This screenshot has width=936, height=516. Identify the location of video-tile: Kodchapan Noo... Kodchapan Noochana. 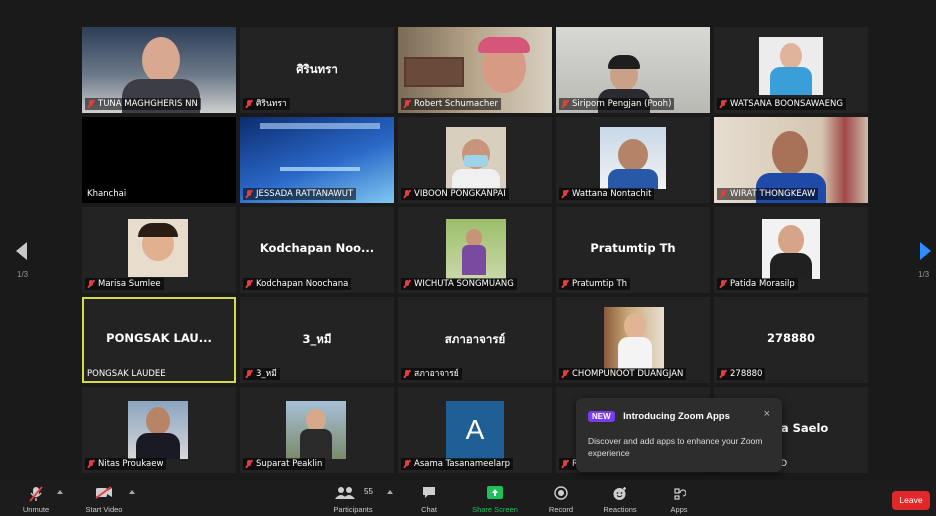
(317, 250).